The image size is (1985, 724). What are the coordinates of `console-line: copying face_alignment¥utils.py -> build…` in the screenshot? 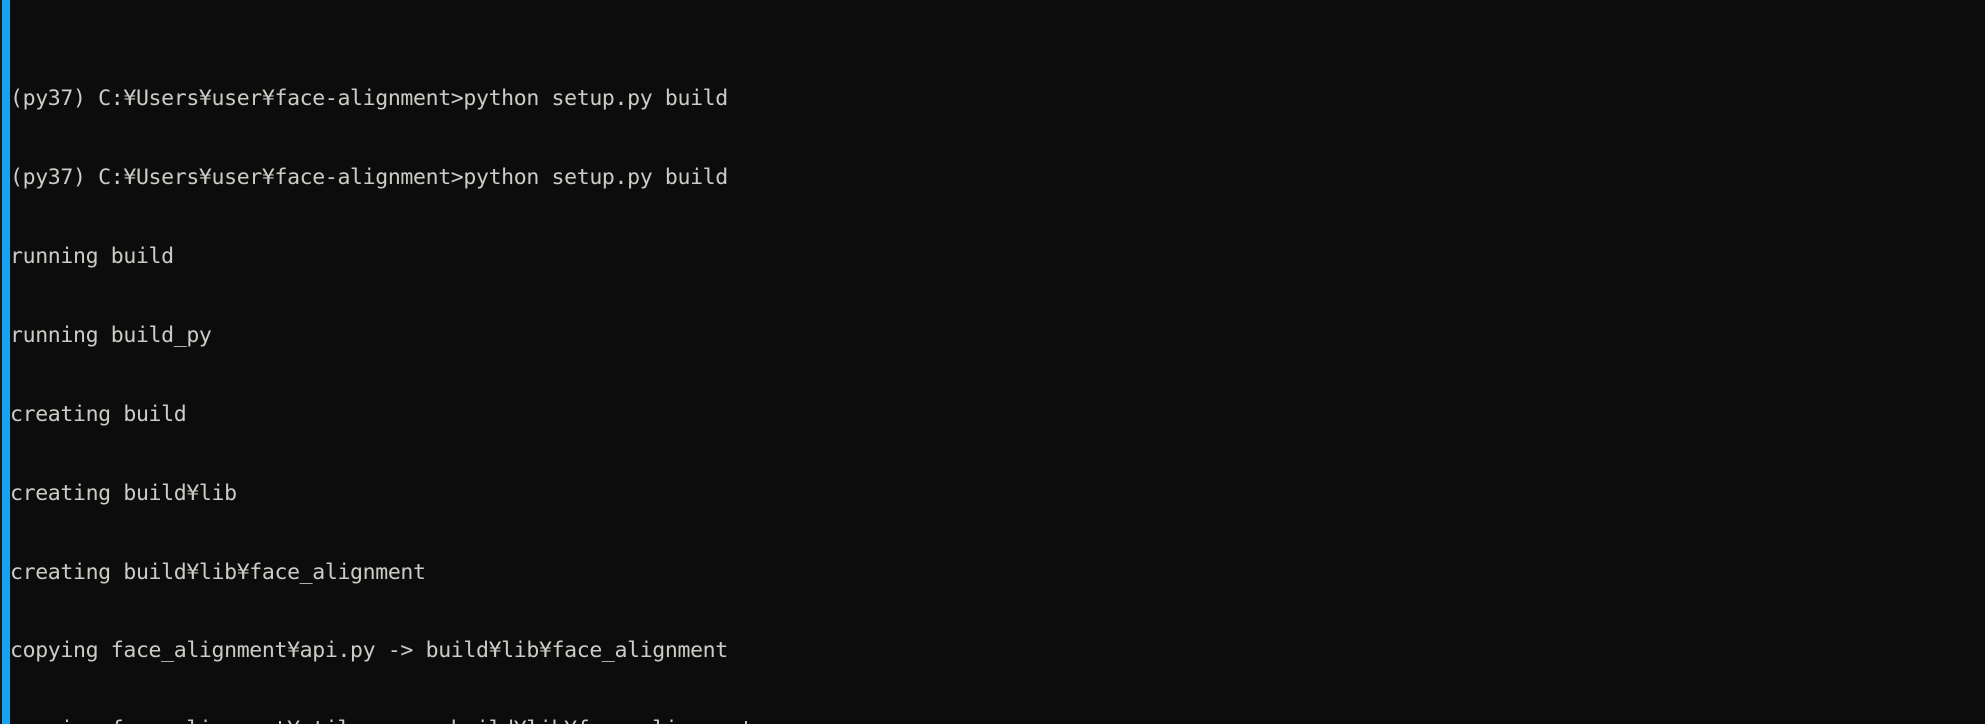 It's located at (997, 720).